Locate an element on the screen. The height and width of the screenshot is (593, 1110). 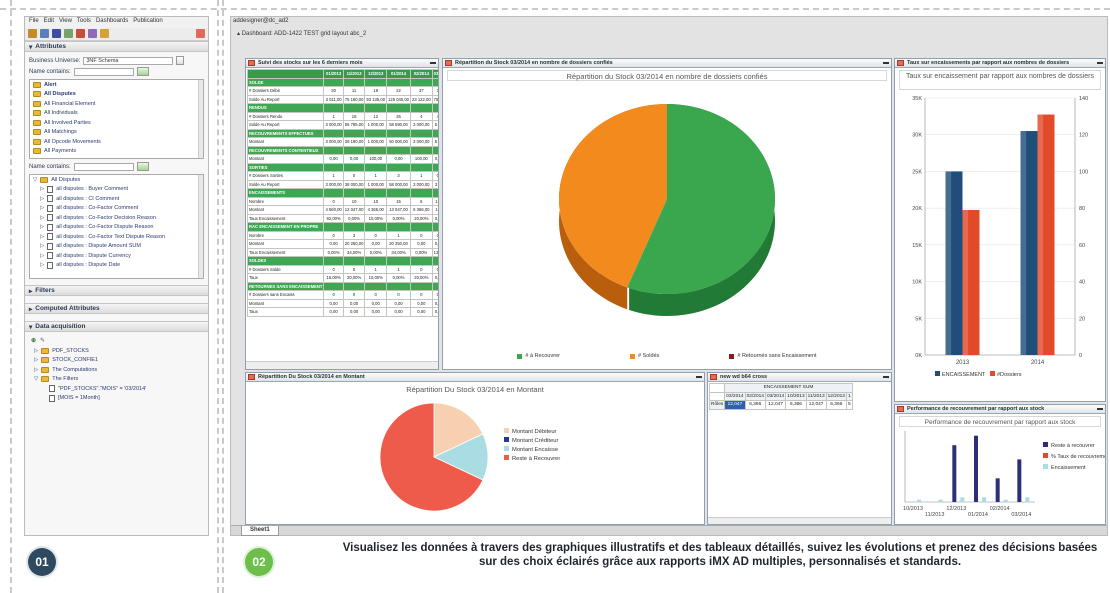
table-cell: 12 is located at coordinates (376, 116).